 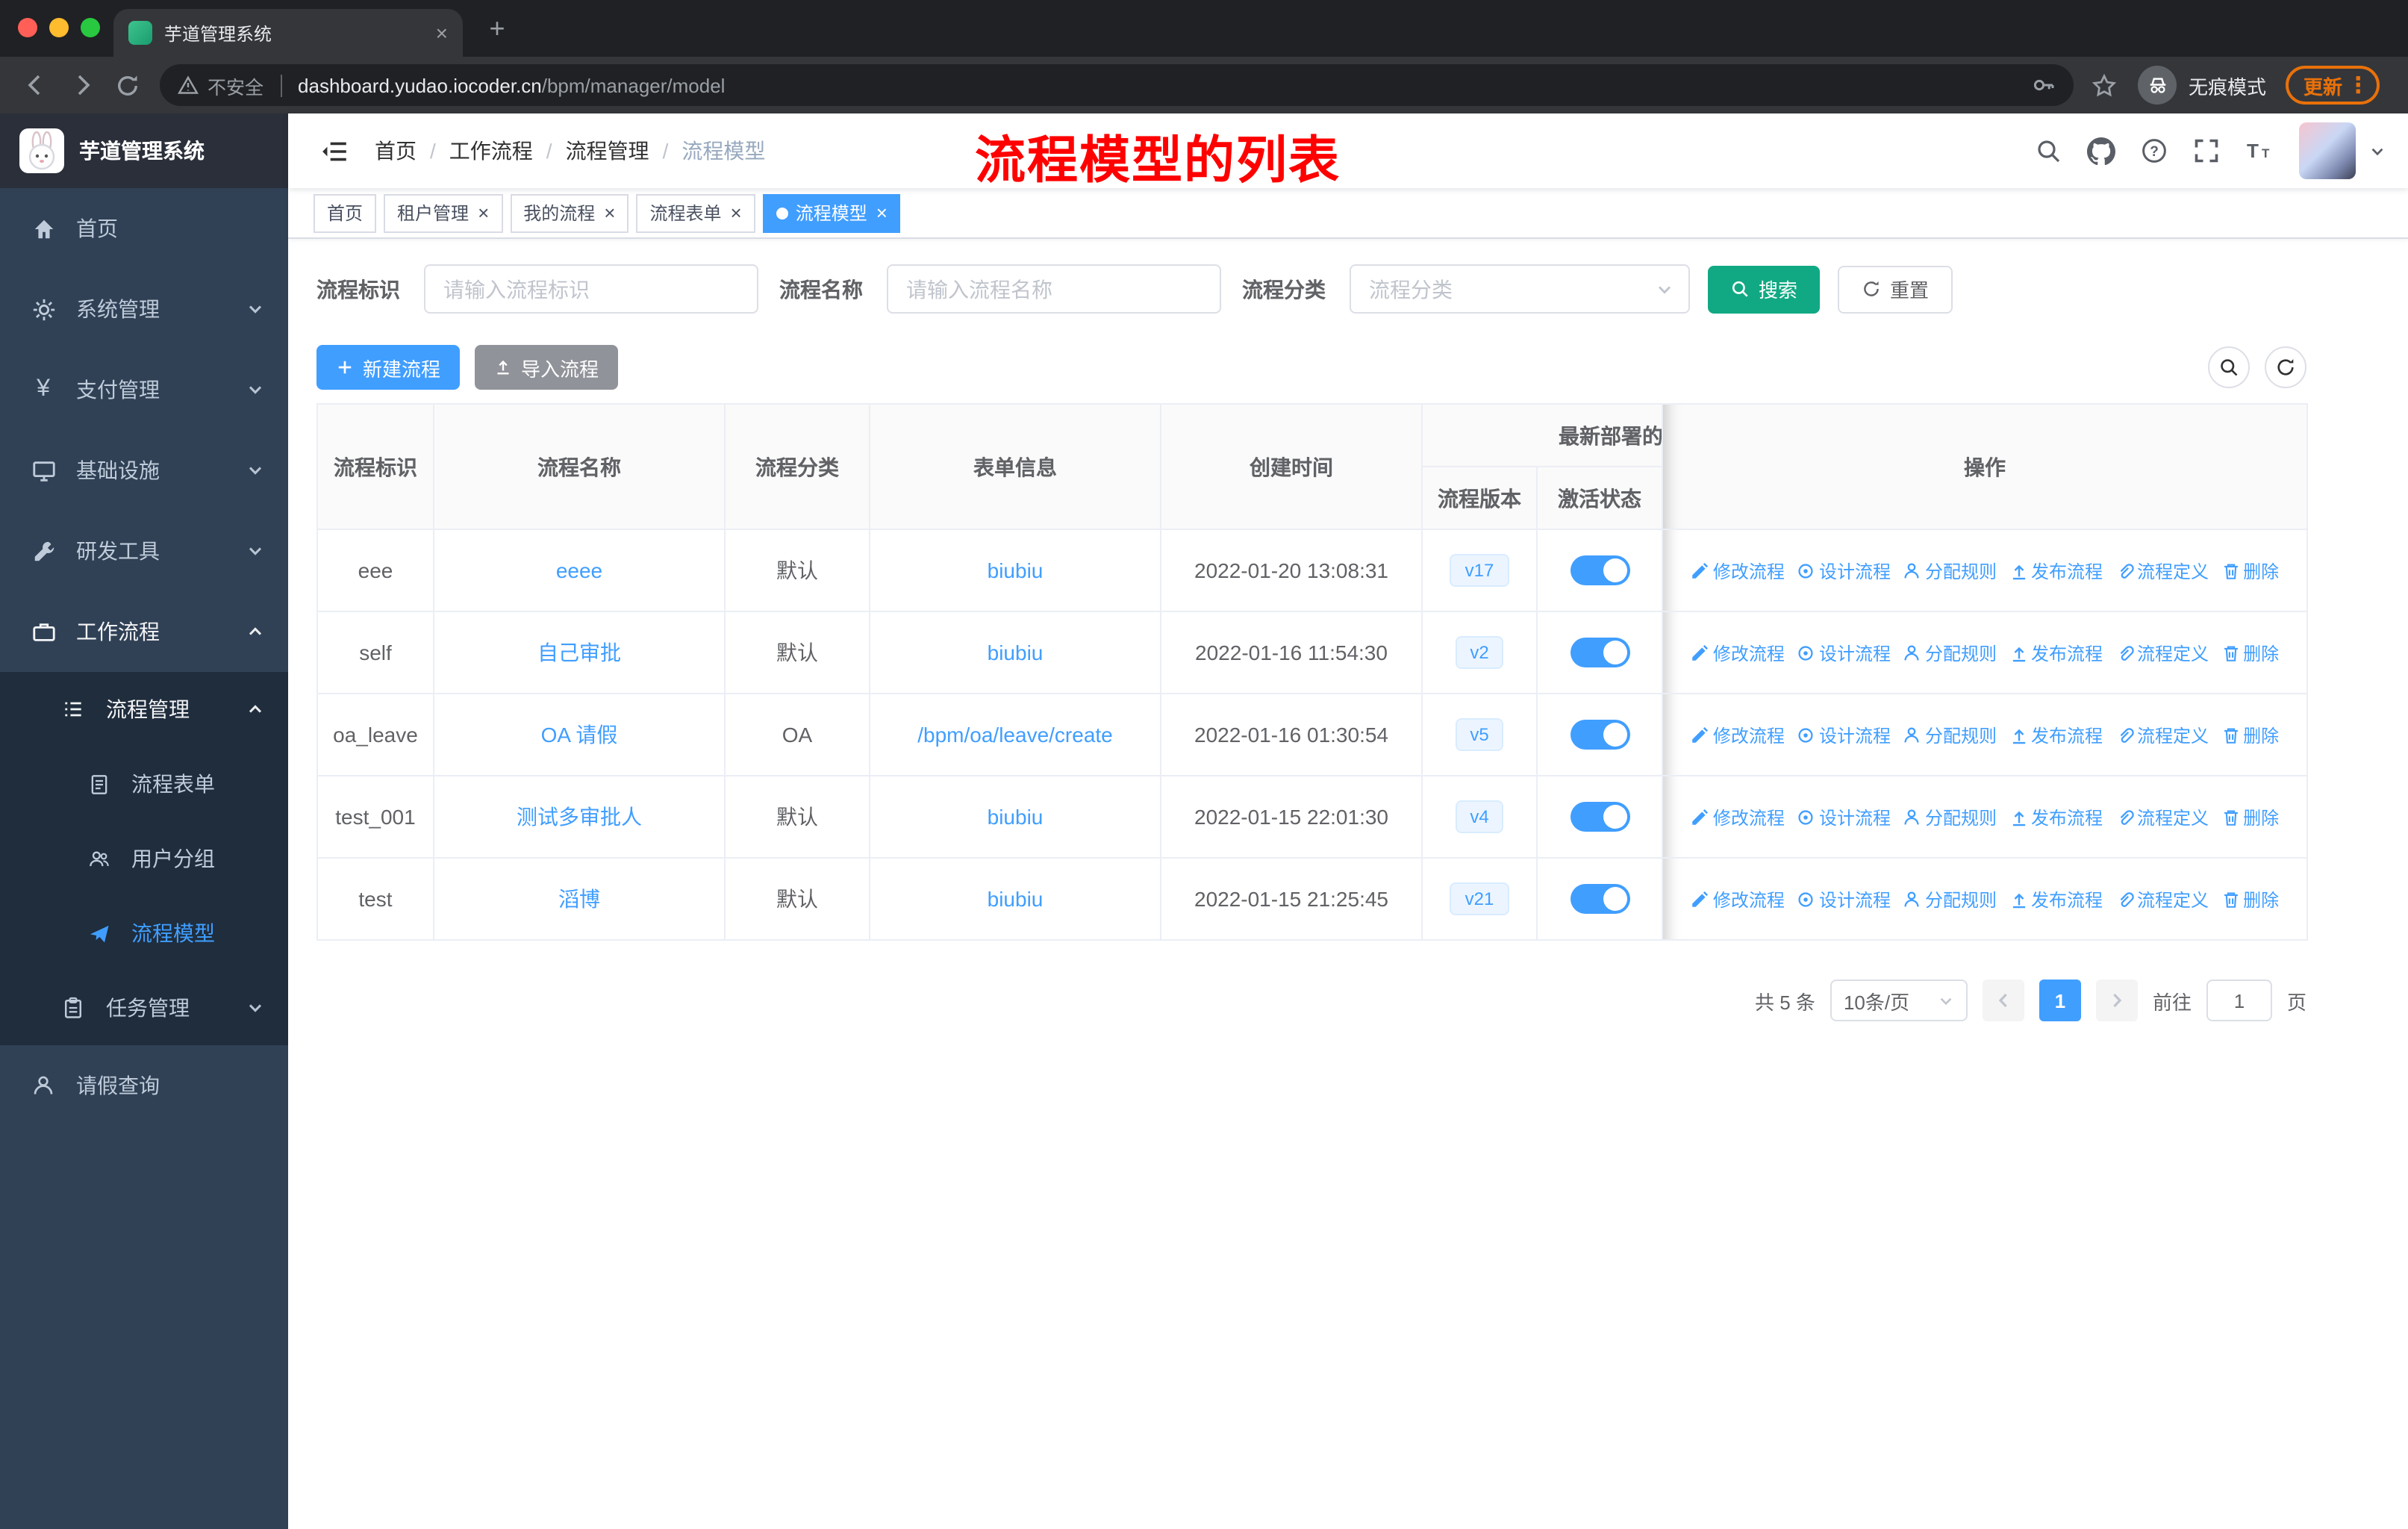 I want to click on sidebar-item-system: 系统管理, so click(x=144, y=309).